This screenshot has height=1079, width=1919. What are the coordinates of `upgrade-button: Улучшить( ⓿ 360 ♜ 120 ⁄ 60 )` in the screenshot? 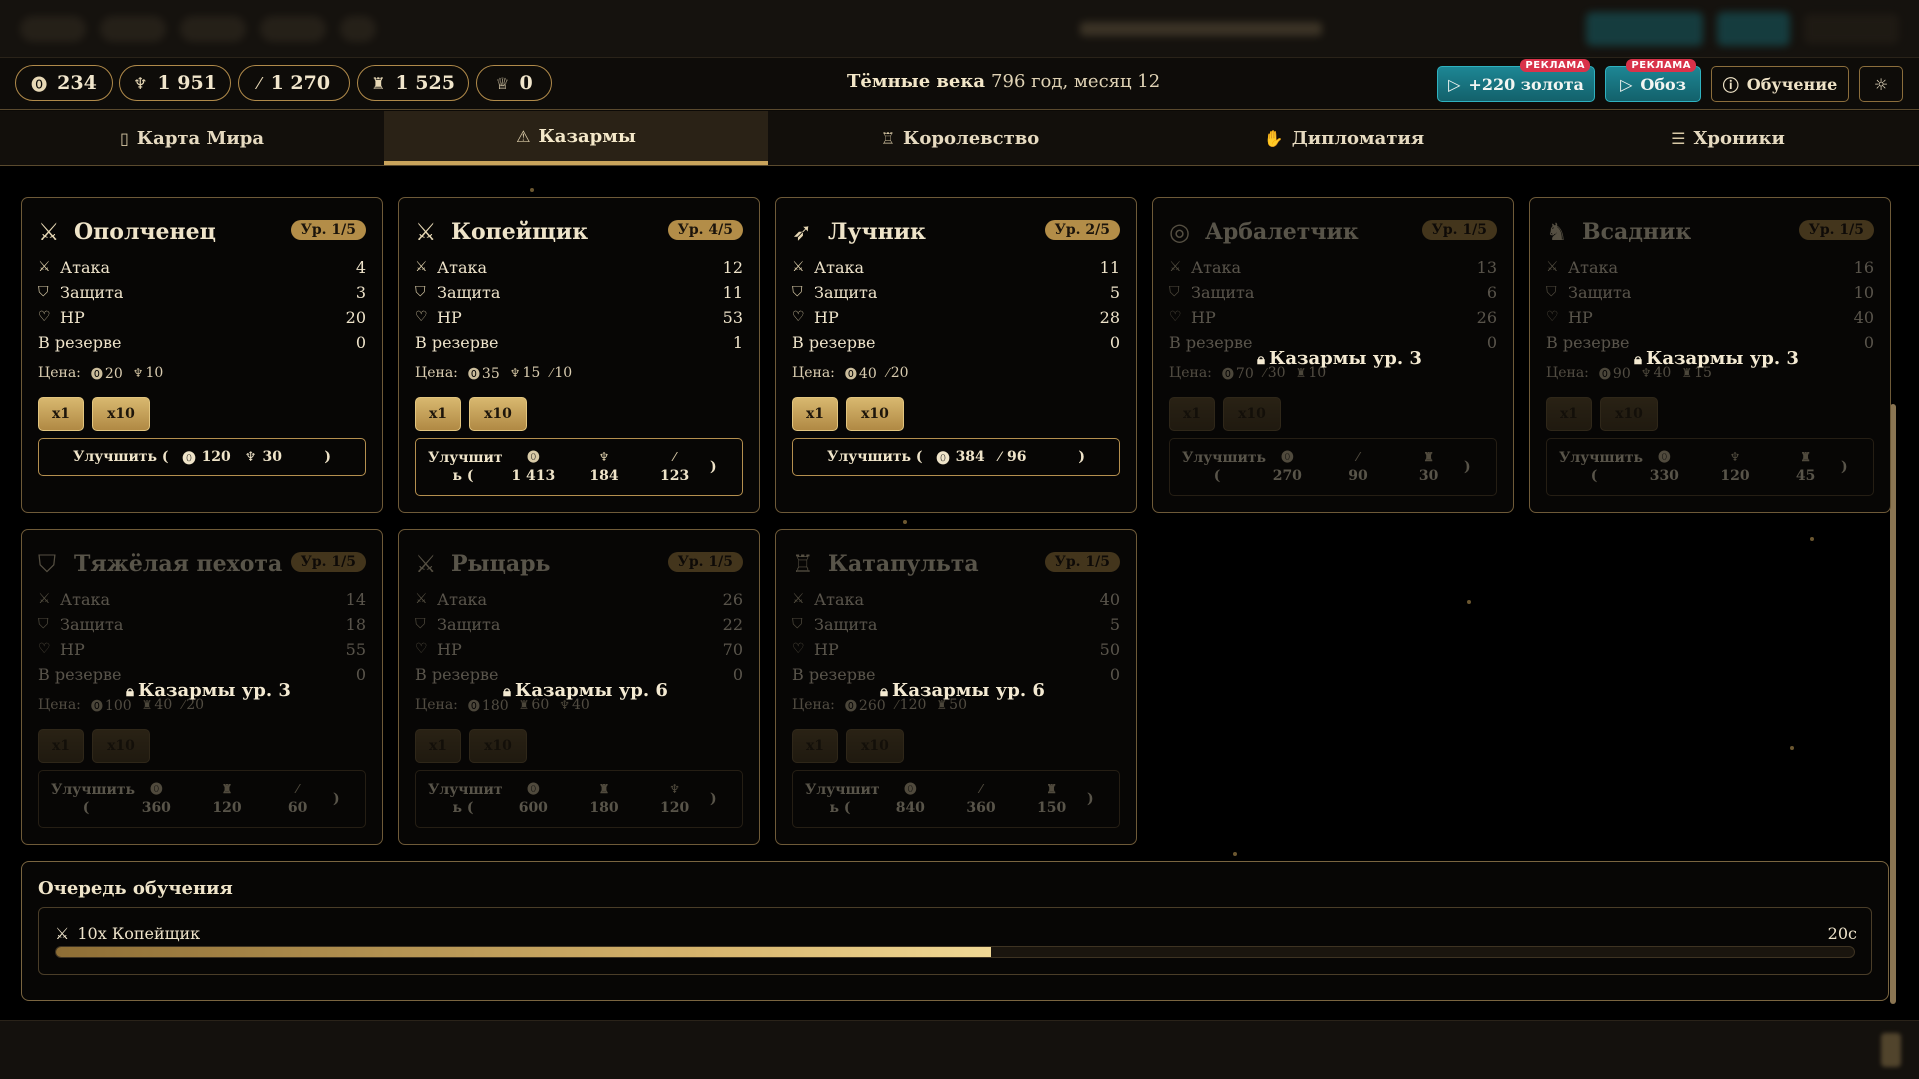 It's located at (202, 799).